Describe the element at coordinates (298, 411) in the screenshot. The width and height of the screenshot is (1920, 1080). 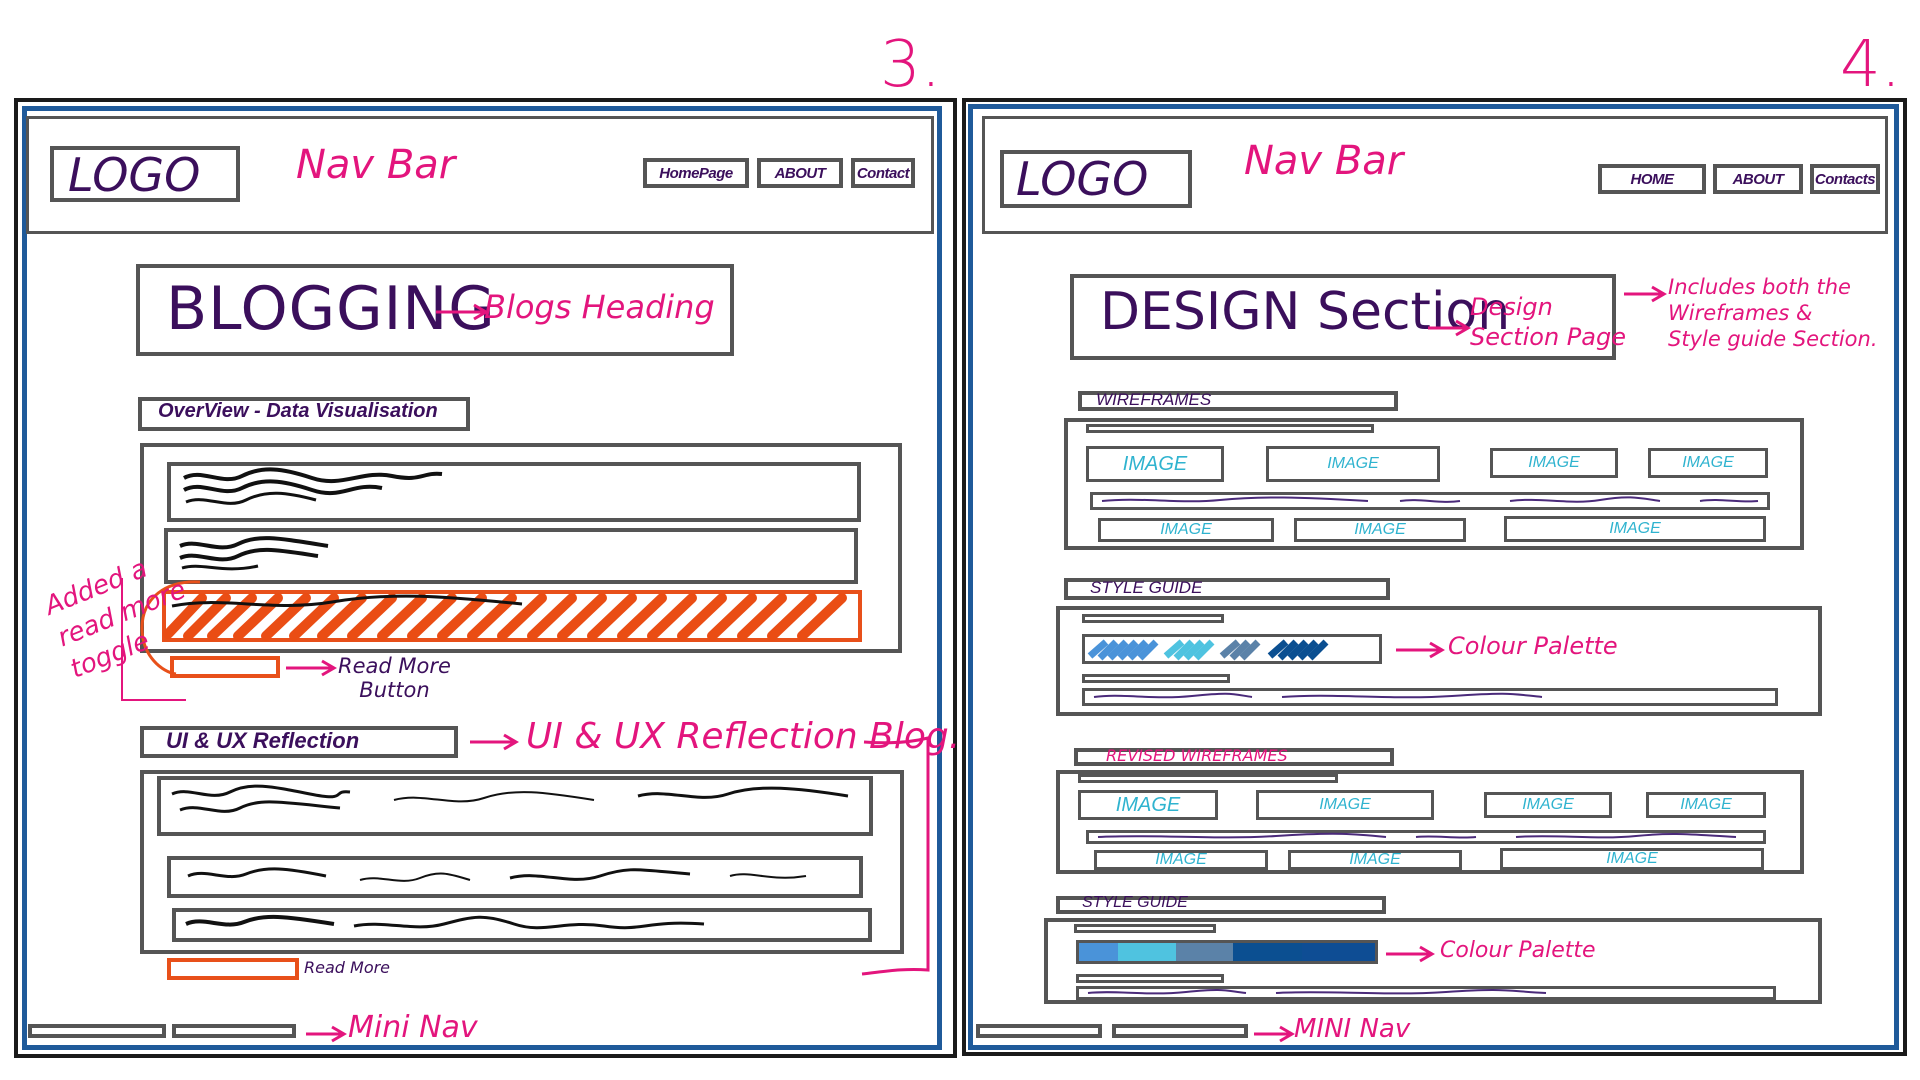
I see `left-overview-label: OverView - Data Visualisation` at that location.